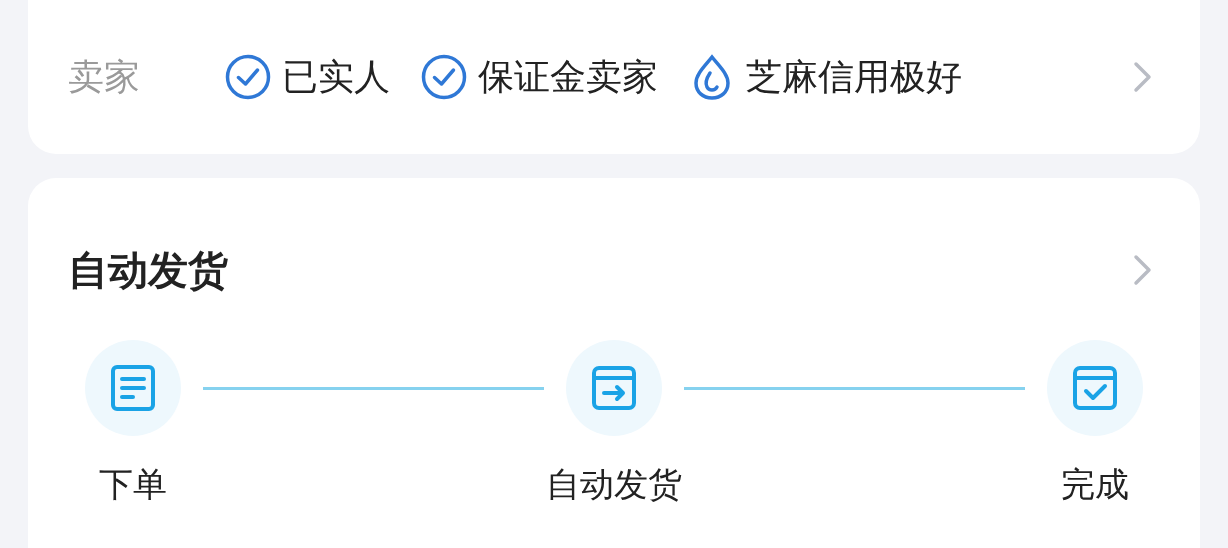 This screenshot has height=548, width=1228. What do you see at coordinates (148, 270) in the screenshot?
I see `section-title: 自动发货` at bounding box center [148, 270].